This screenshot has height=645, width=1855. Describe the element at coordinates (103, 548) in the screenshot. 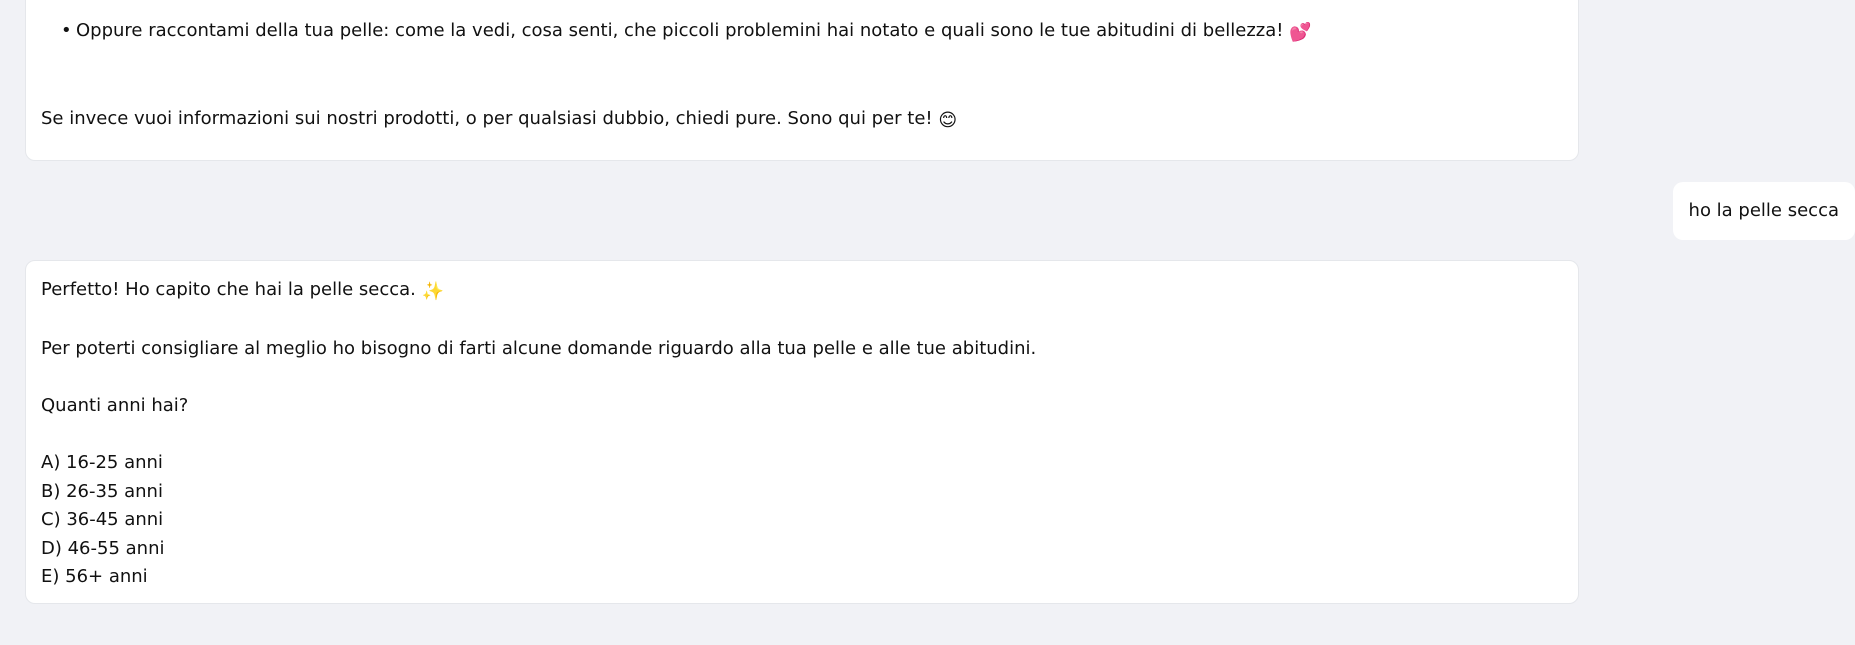

I see `option-d: D) 46-55 anni` at that location.